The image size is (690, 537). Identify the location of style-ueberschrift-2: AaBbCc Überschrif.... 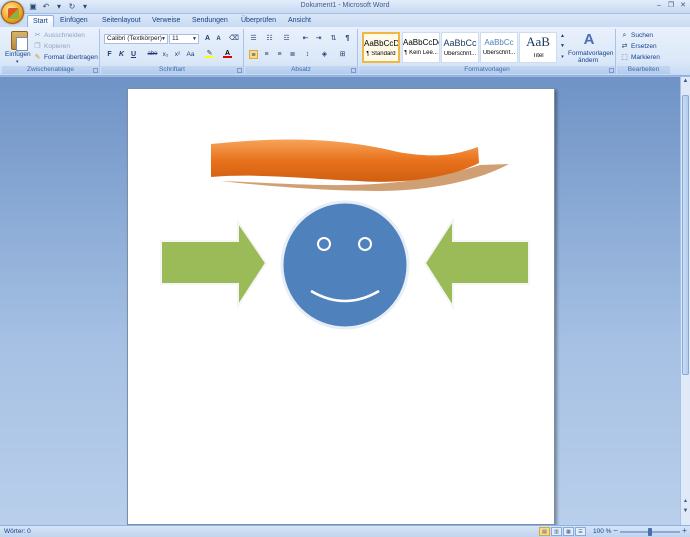
(499, 47).